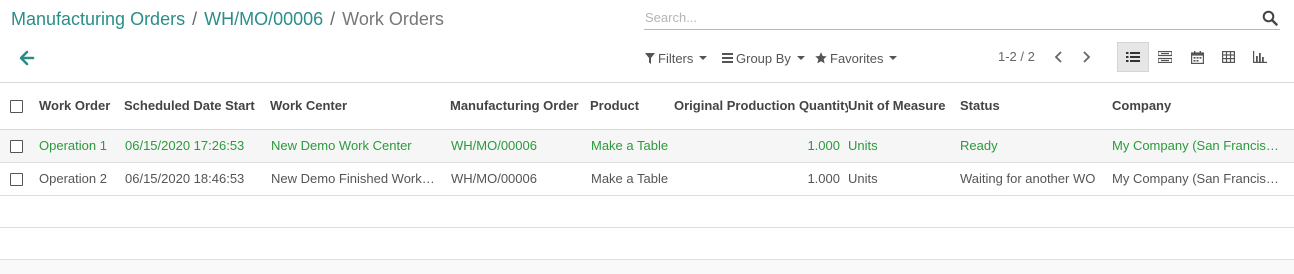 This screenshot has height=274, width=1294. What do you see at coordinates (393, 19) in the screenshot?
I see `page-title: Work Orders` at bounding box center [393, 19].